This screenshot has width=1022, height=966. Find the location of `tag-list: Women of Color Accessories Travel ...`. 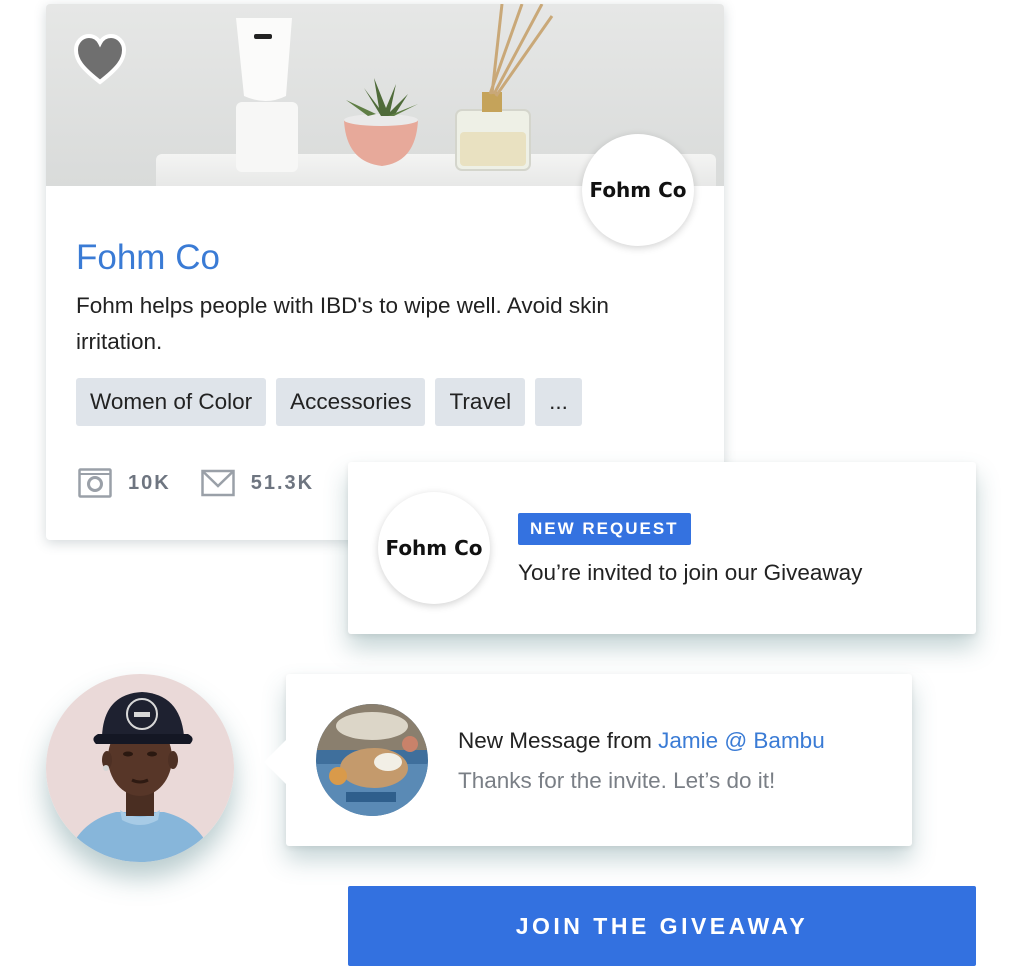

tag-list: Women of Color Accessories Travel ... is located at coordinates (329, 402).